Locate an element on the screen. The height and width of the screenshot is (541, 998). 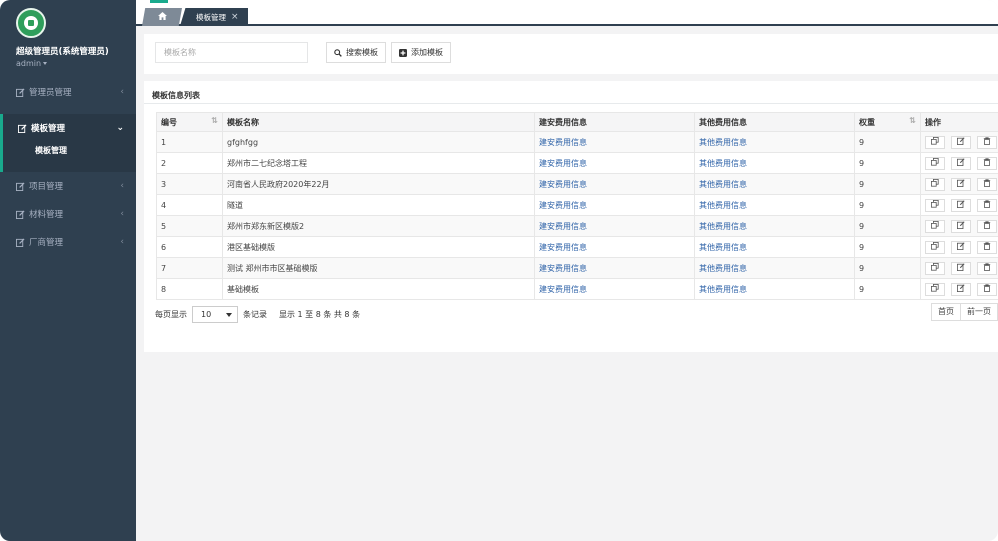
close-icon: × is located at coordinates (235, 17).